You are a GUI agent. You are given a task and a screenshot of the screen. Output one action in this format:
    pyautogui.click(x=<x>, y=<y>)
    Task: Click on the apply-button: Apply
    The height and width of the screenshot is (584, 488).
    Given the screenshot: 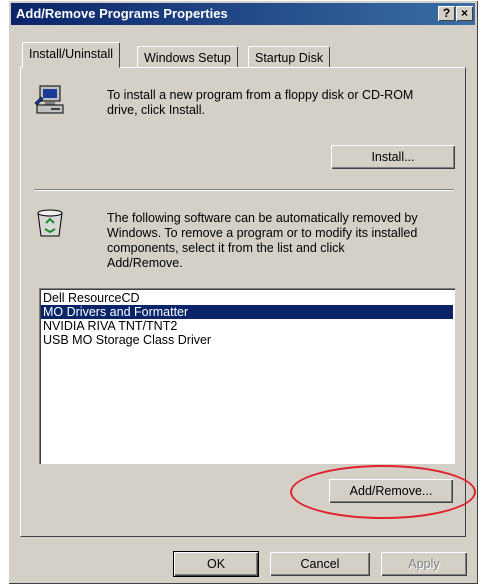 What is the action you would take?
    pyautogui.click(x=424, y=564)
    